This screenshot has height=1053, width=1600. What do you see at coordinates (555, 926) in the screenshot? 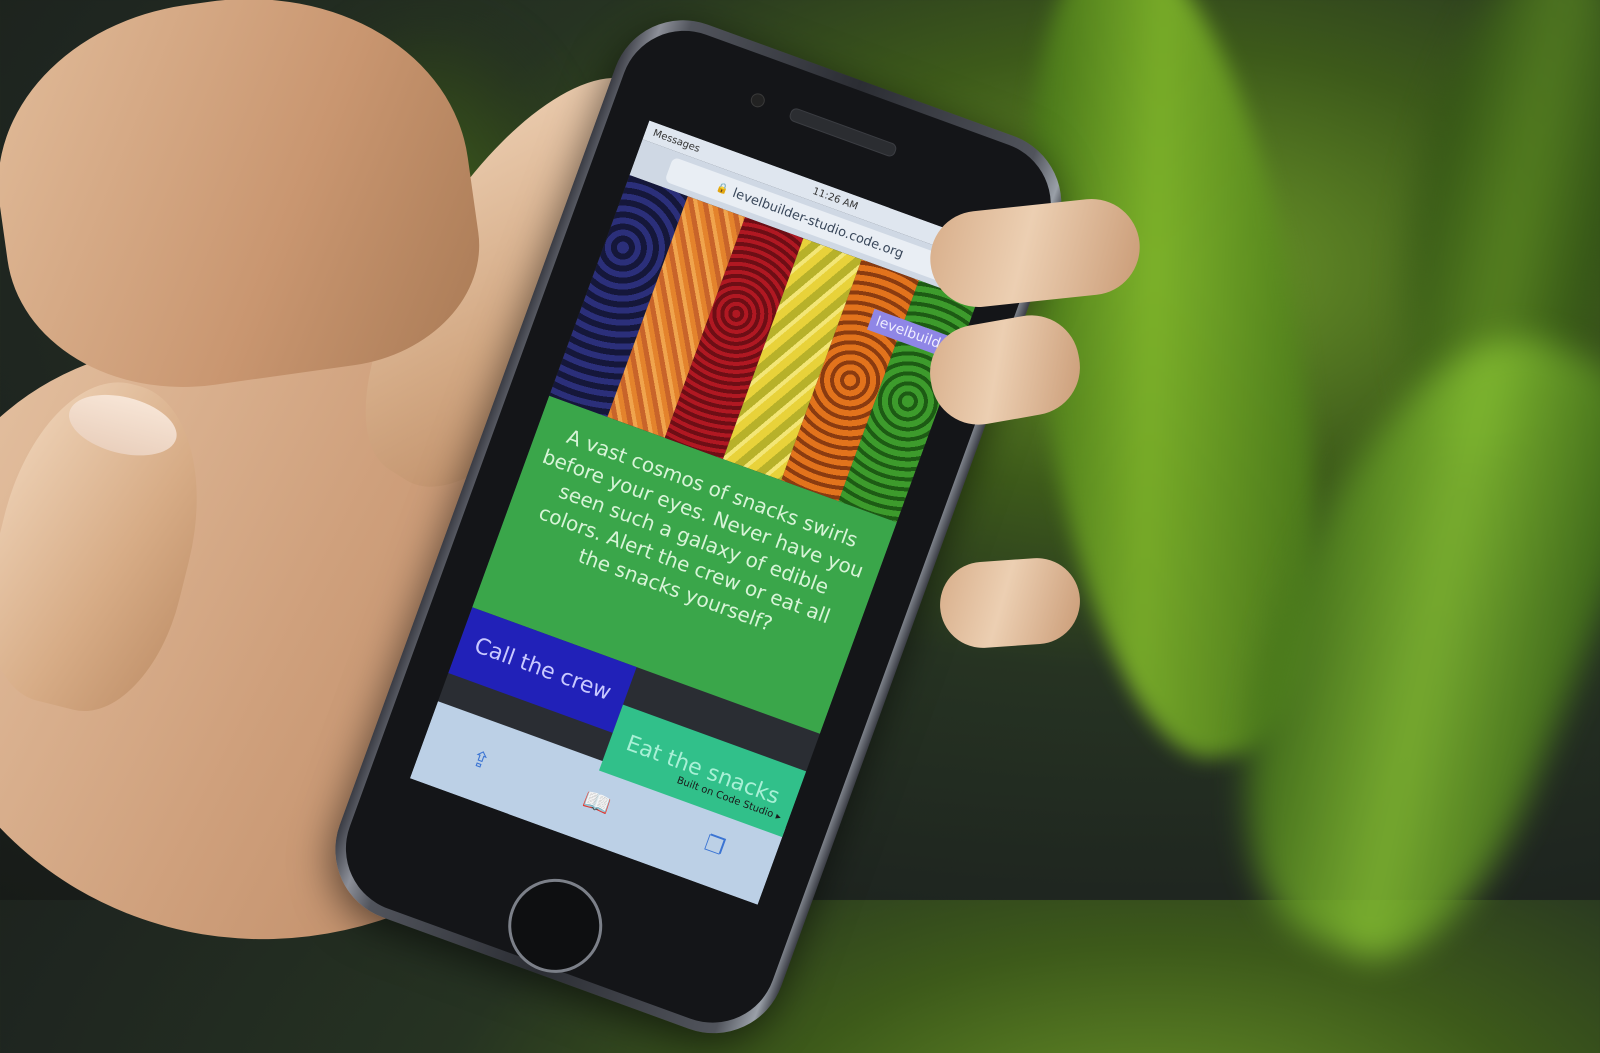
I see `home-button` at bounding box center [555, 926].